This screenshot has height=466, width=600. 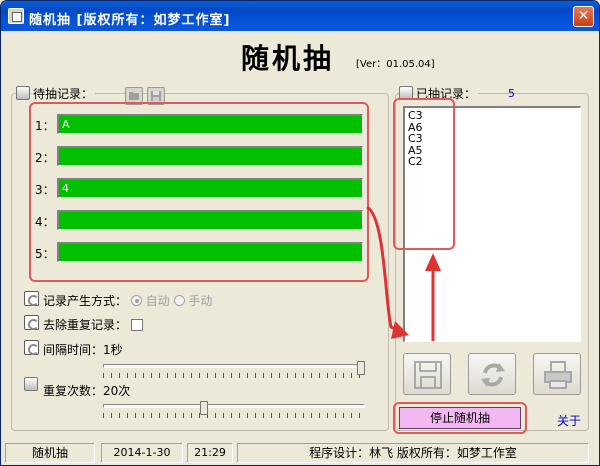 What do you see at coordinates (83, 350) in the screenshot?
I see `interval-label: 间隔时间：1秒` at bounding box center [83, 350].